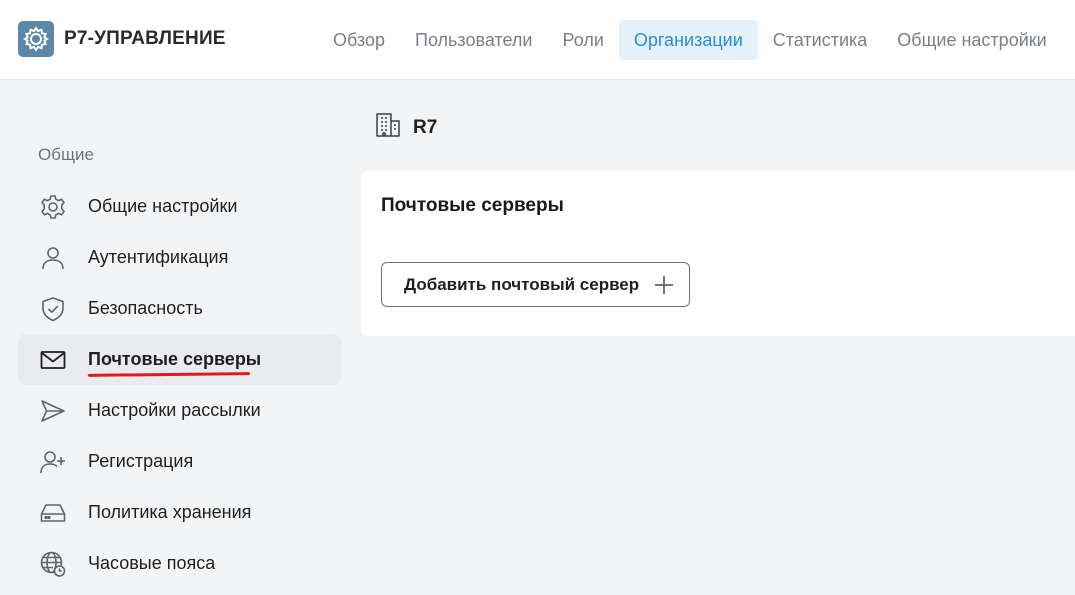 This screenshot has height=595, width=1075. I want to click on sidebar-item-label: Часовые пояса, so click(152, 563).